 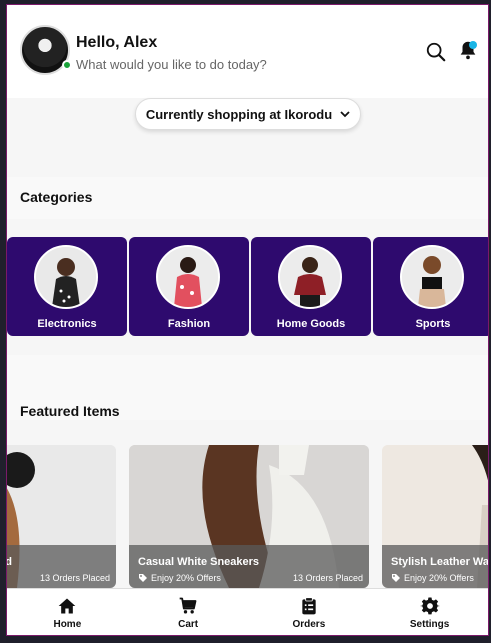 I want to click on category-card-electronics: Electronics, so click(x=67, y=286).